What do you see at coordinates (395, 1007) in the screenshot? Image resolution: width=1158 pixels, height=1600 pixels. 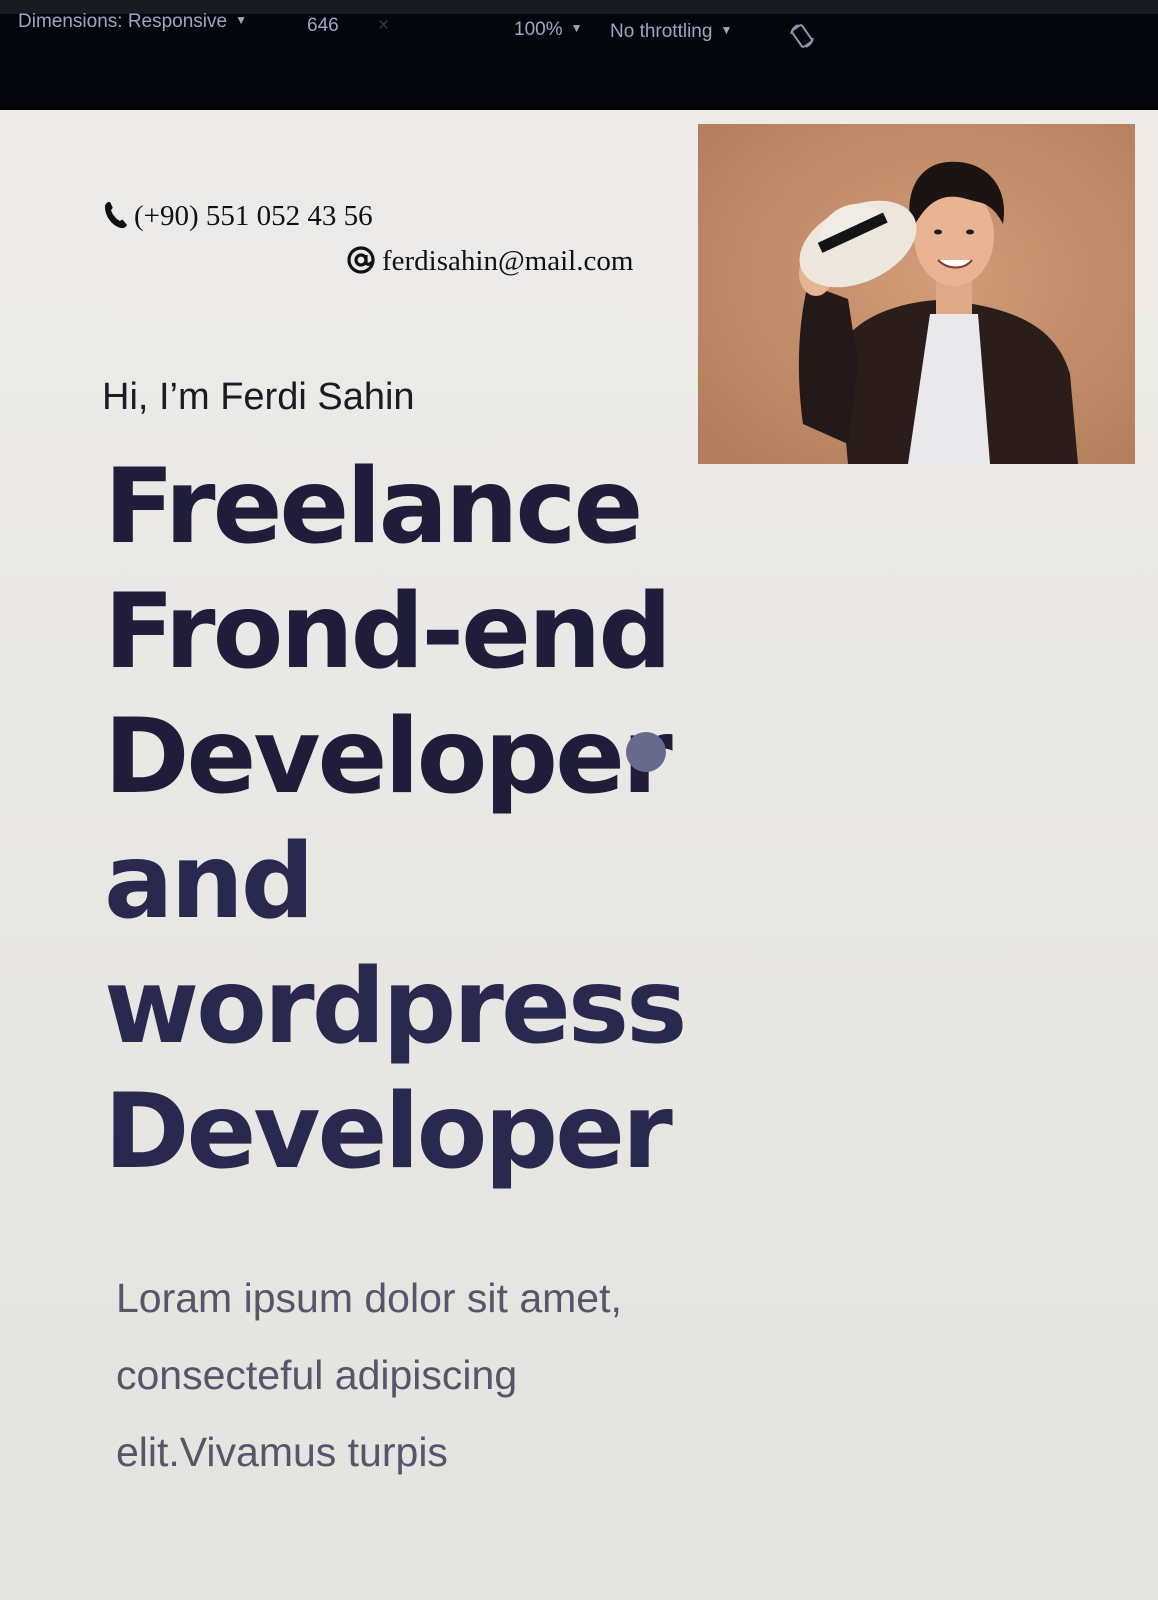 I see `headline-line: wordpress` at bounding box center [395, 1007].